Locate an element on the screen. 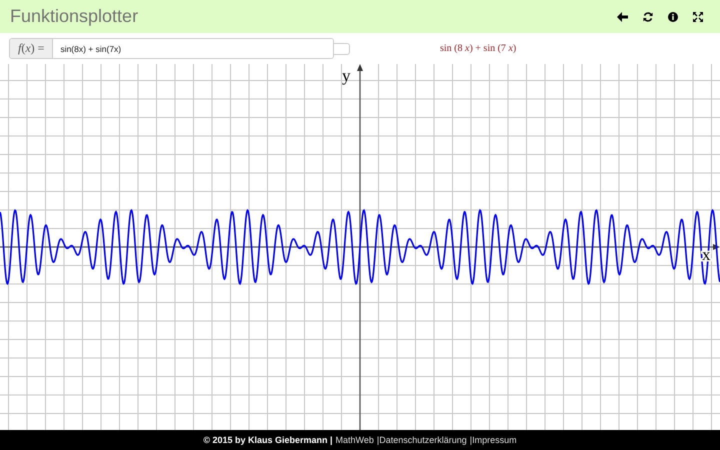 The image size is (720, 450). refresh-icon is located at coordinates (648, 17).